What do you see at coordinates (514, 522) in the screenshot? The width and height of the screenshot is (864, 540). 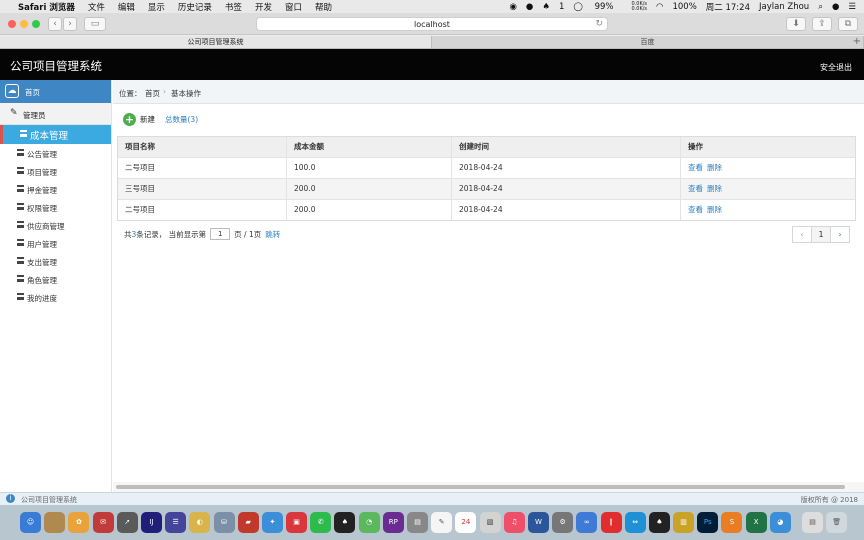 I see `itunes-icon: ♫` at bounding box center [514, 522].